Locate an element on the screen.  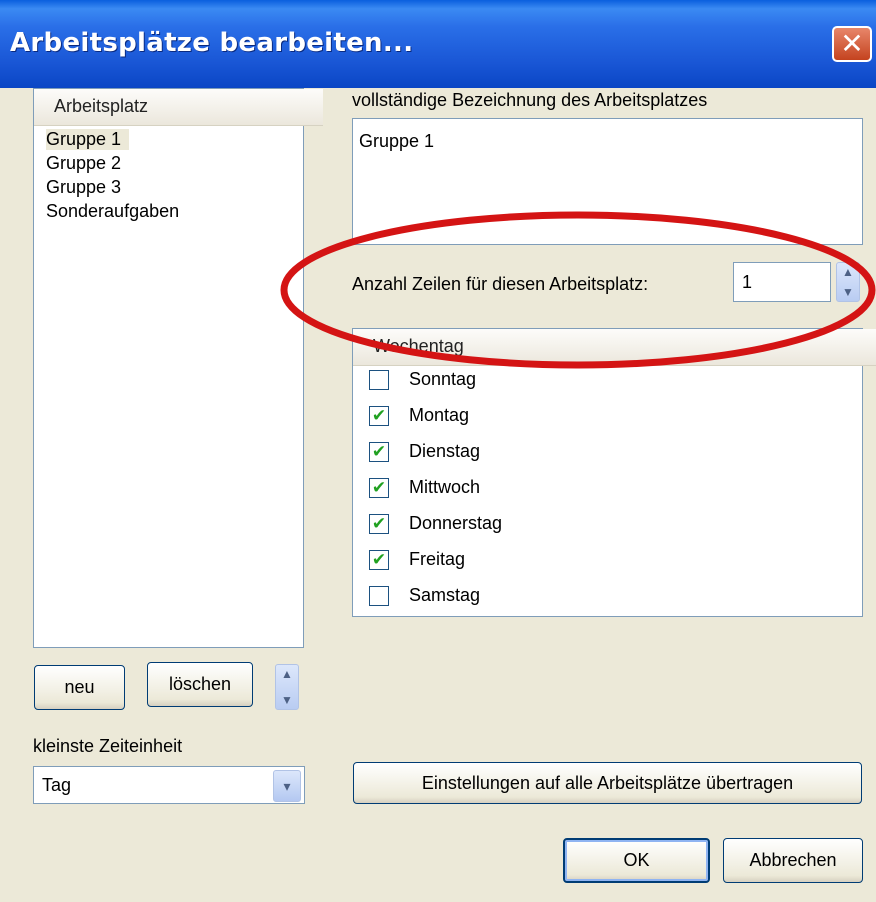
list-item-sonderaufgaben: Sonderaufgaben is located at coordinates (112, 211).